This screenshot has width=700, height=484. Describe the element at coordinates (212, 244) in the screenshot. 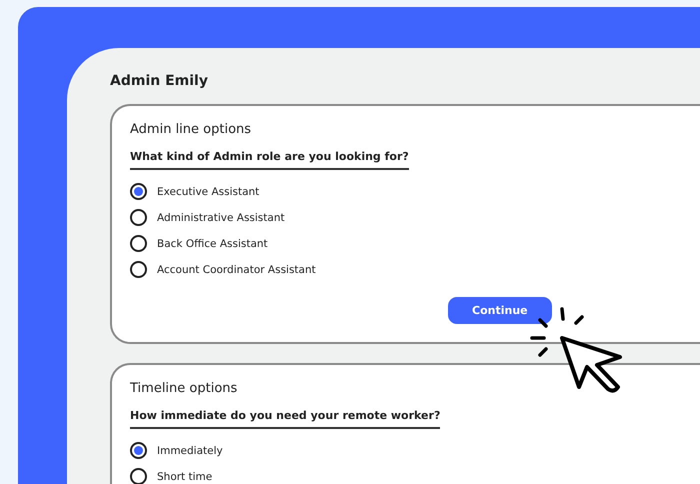

I see `option-label: Back Office Assistant` at that location.